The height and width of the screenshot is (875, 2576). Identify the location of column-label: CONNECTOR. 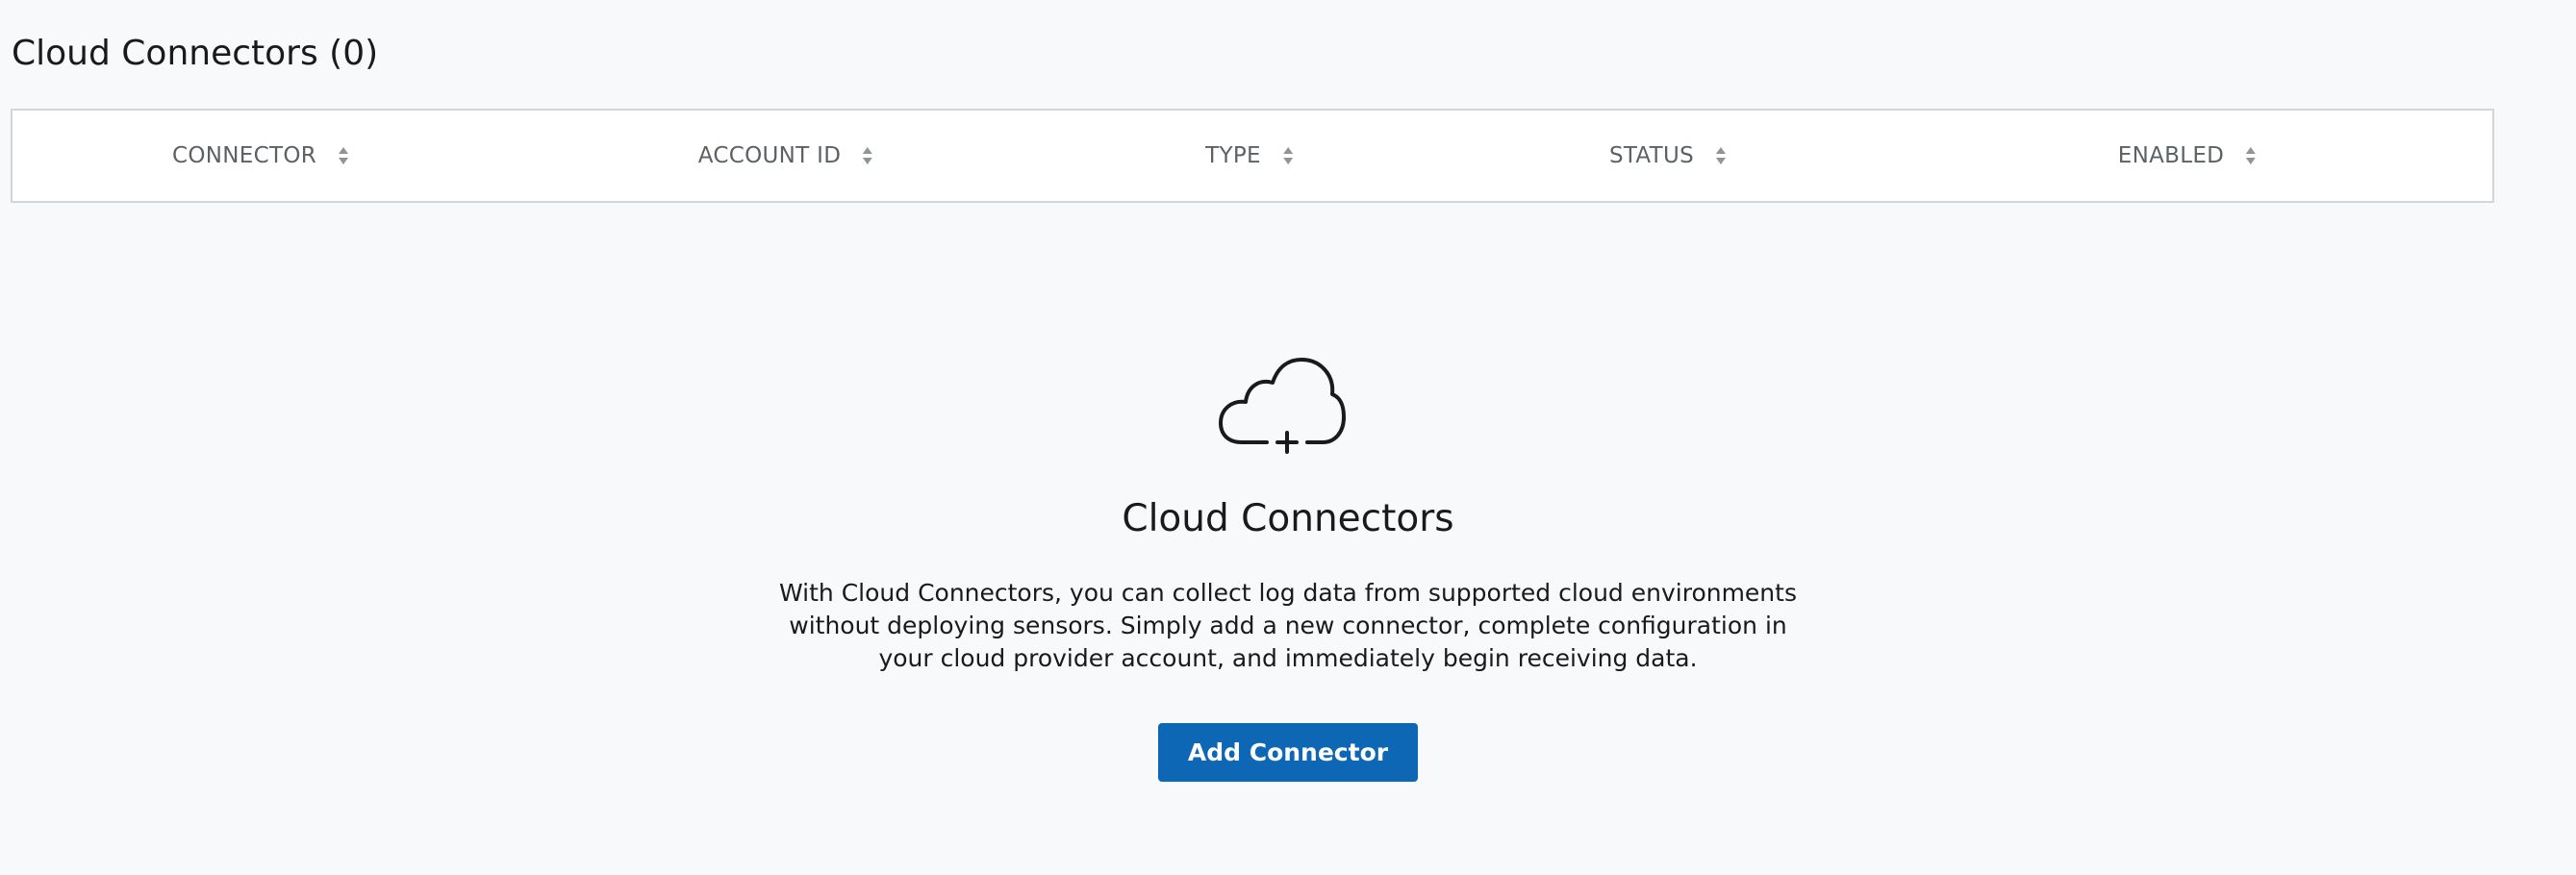
(244, 155).